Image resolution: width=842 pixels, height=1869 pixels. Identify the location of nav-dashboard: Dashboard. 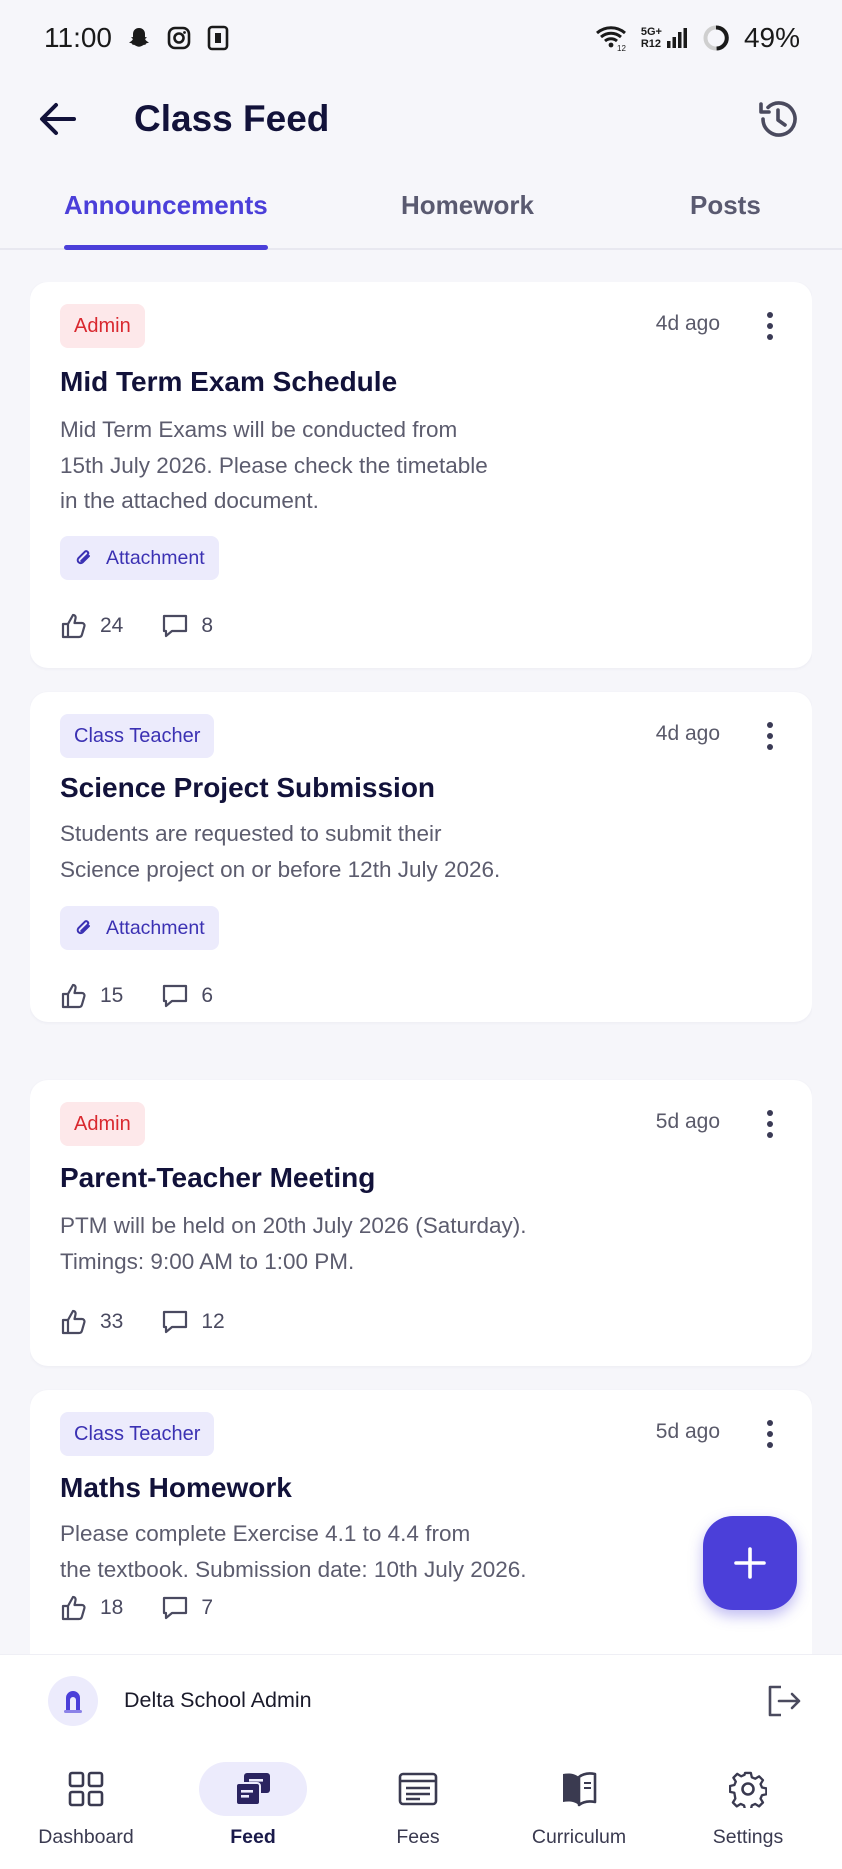
(86, 1812).